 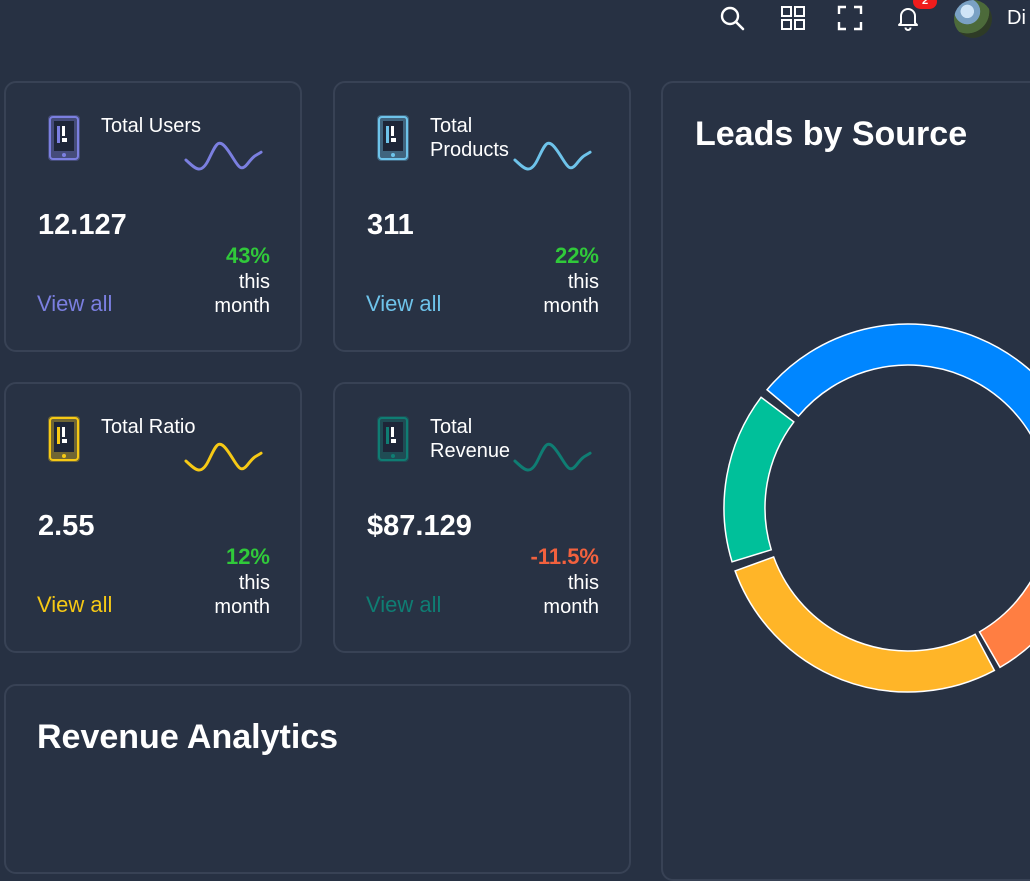 What do you see at coordinates (973, 19) in the screenshot?
I see `avatar` at bounding box center [973, 19].